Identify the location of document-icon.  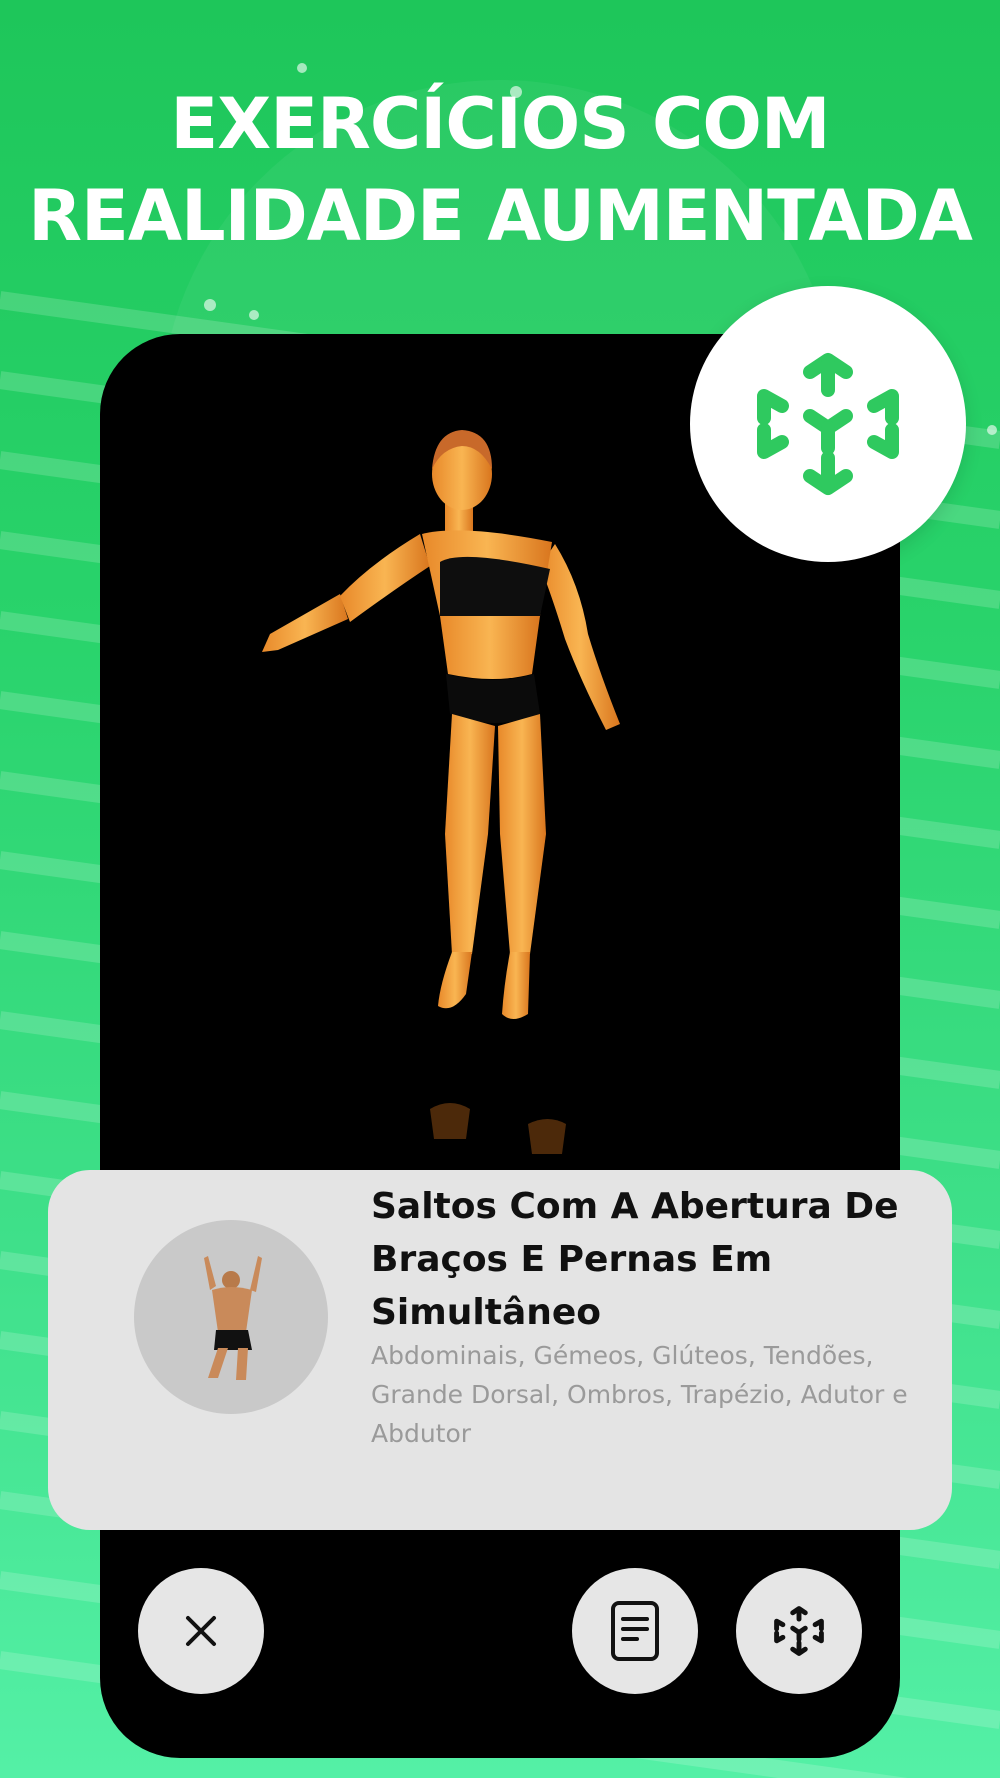
(635, 1631).